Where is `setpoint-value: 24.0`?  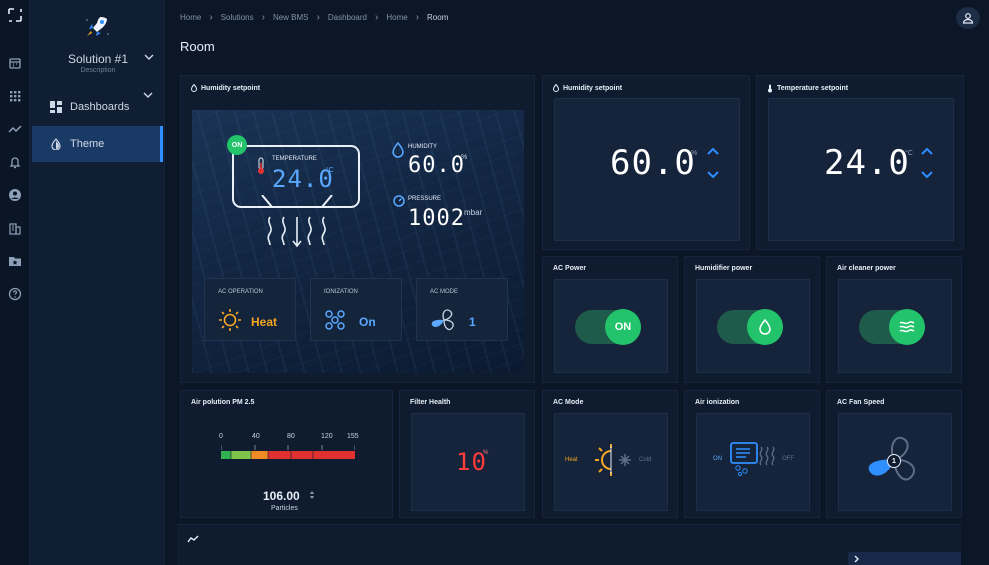 setpoint-value: 24.0 is located at coordinates (867, 163).